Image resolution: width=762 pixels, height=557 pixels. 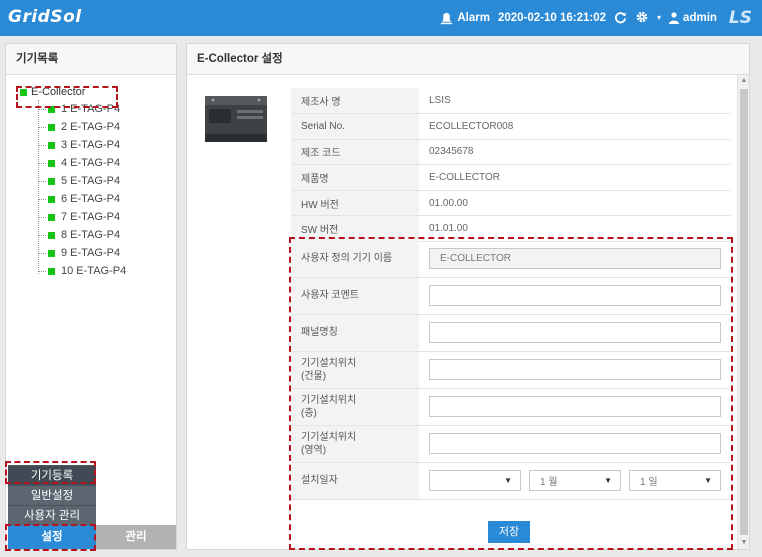 I want to click on user-icon, so click(x=674, y=18).